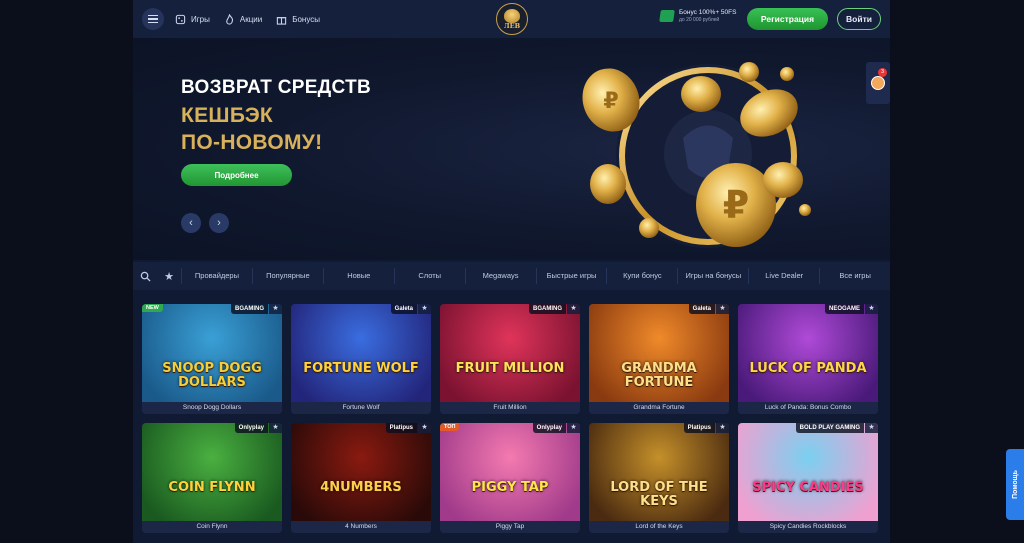 This screenshot has width=1024, height=543. I want to click on menu-icon, so click(153, 19).